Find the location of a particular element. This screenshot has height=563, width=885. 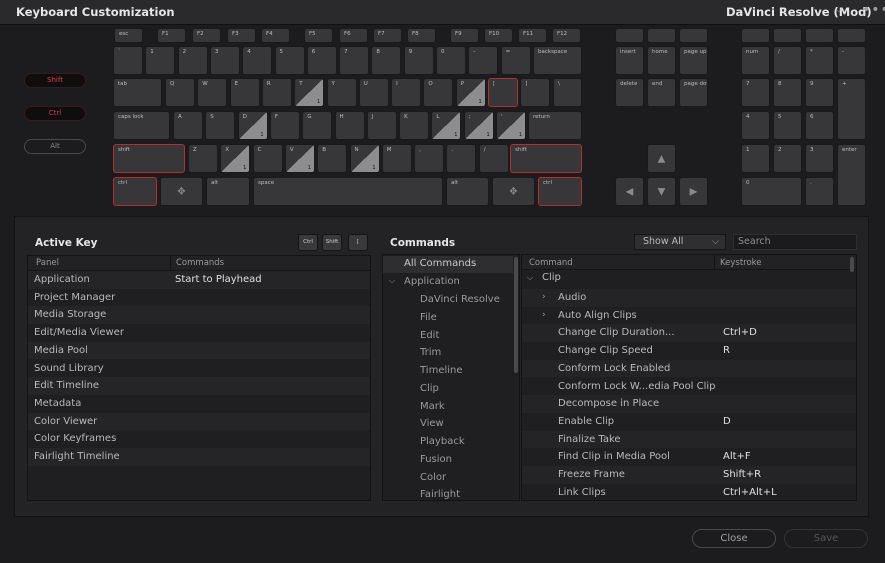

key-page-up: page up is located at coordinates (693, 60).